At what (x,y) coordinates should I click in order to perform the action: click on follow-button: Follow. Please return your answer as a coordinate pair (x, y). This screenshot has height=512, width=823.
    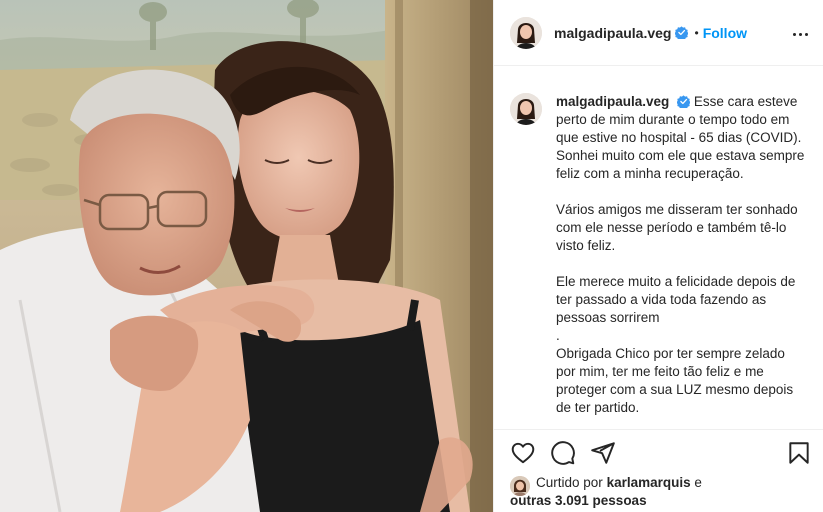
    Looking at the image, I should click on (725, 33).